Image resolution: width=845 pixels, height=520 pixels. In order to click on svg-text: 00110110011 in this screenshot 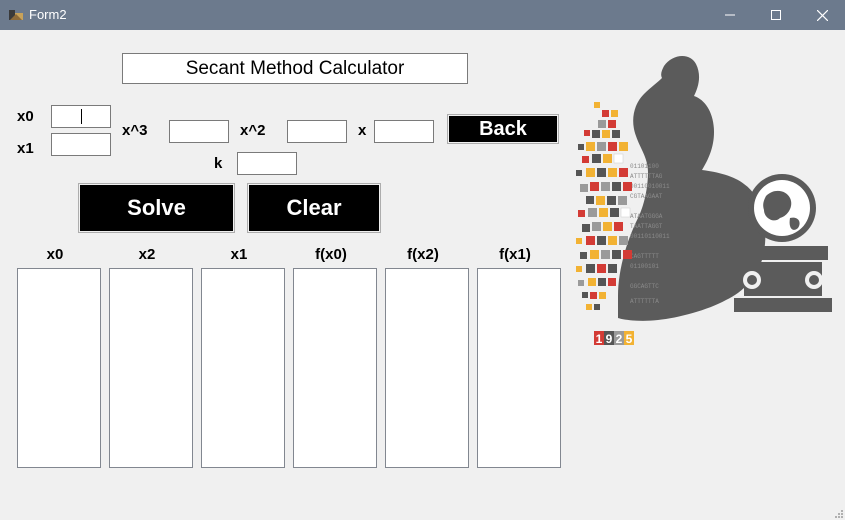, I will do `click(650, 236)`.